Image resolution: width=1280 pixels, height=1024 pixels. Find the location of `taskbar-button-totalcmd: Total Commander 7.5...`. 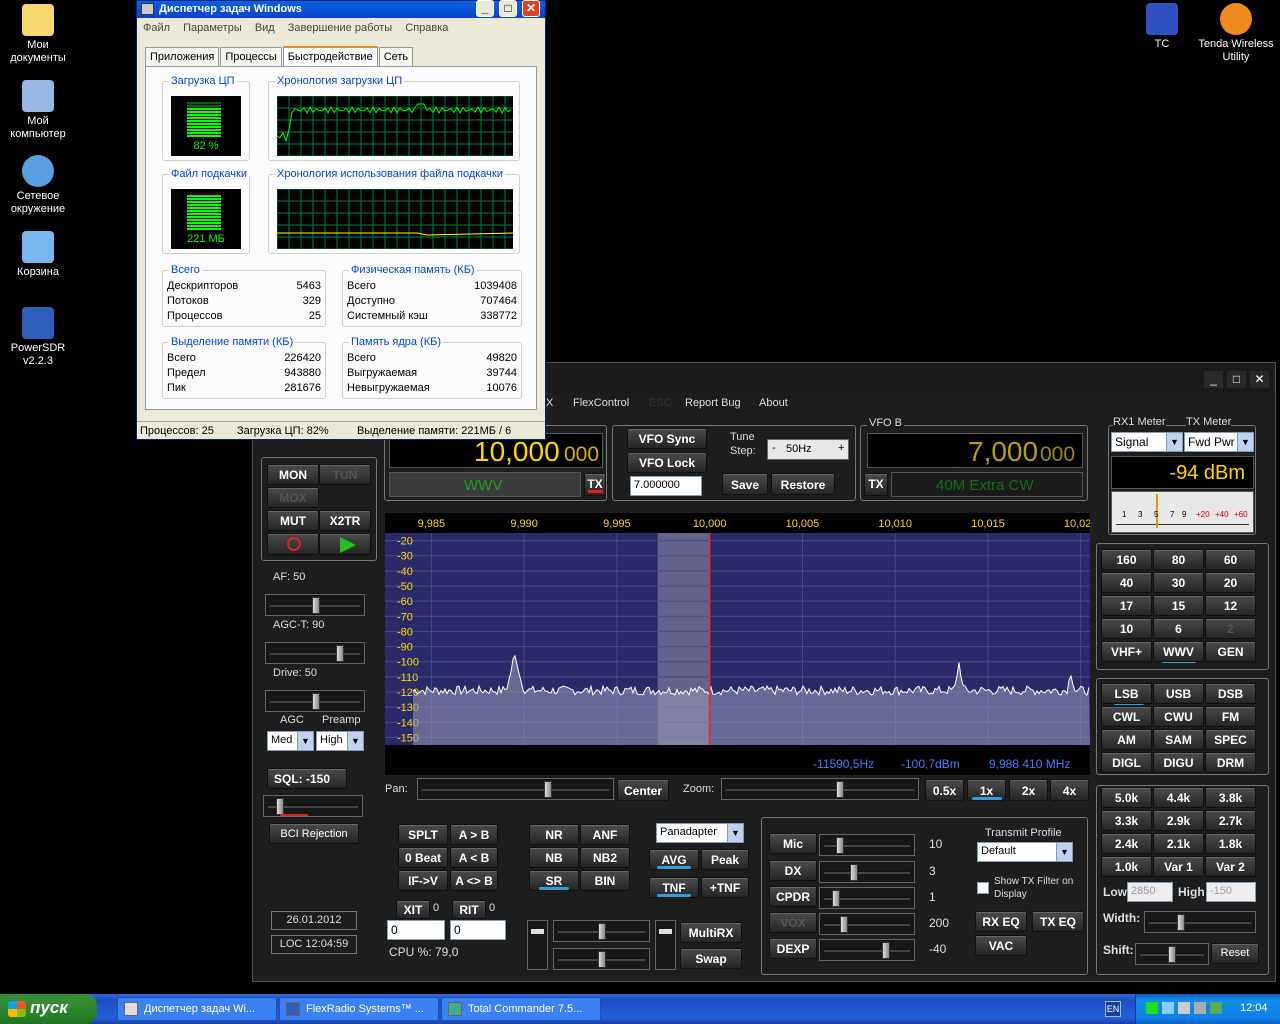

taskbar-button-totalcmd: Total Commander 7.5... is located at coordinates (521, 1009).